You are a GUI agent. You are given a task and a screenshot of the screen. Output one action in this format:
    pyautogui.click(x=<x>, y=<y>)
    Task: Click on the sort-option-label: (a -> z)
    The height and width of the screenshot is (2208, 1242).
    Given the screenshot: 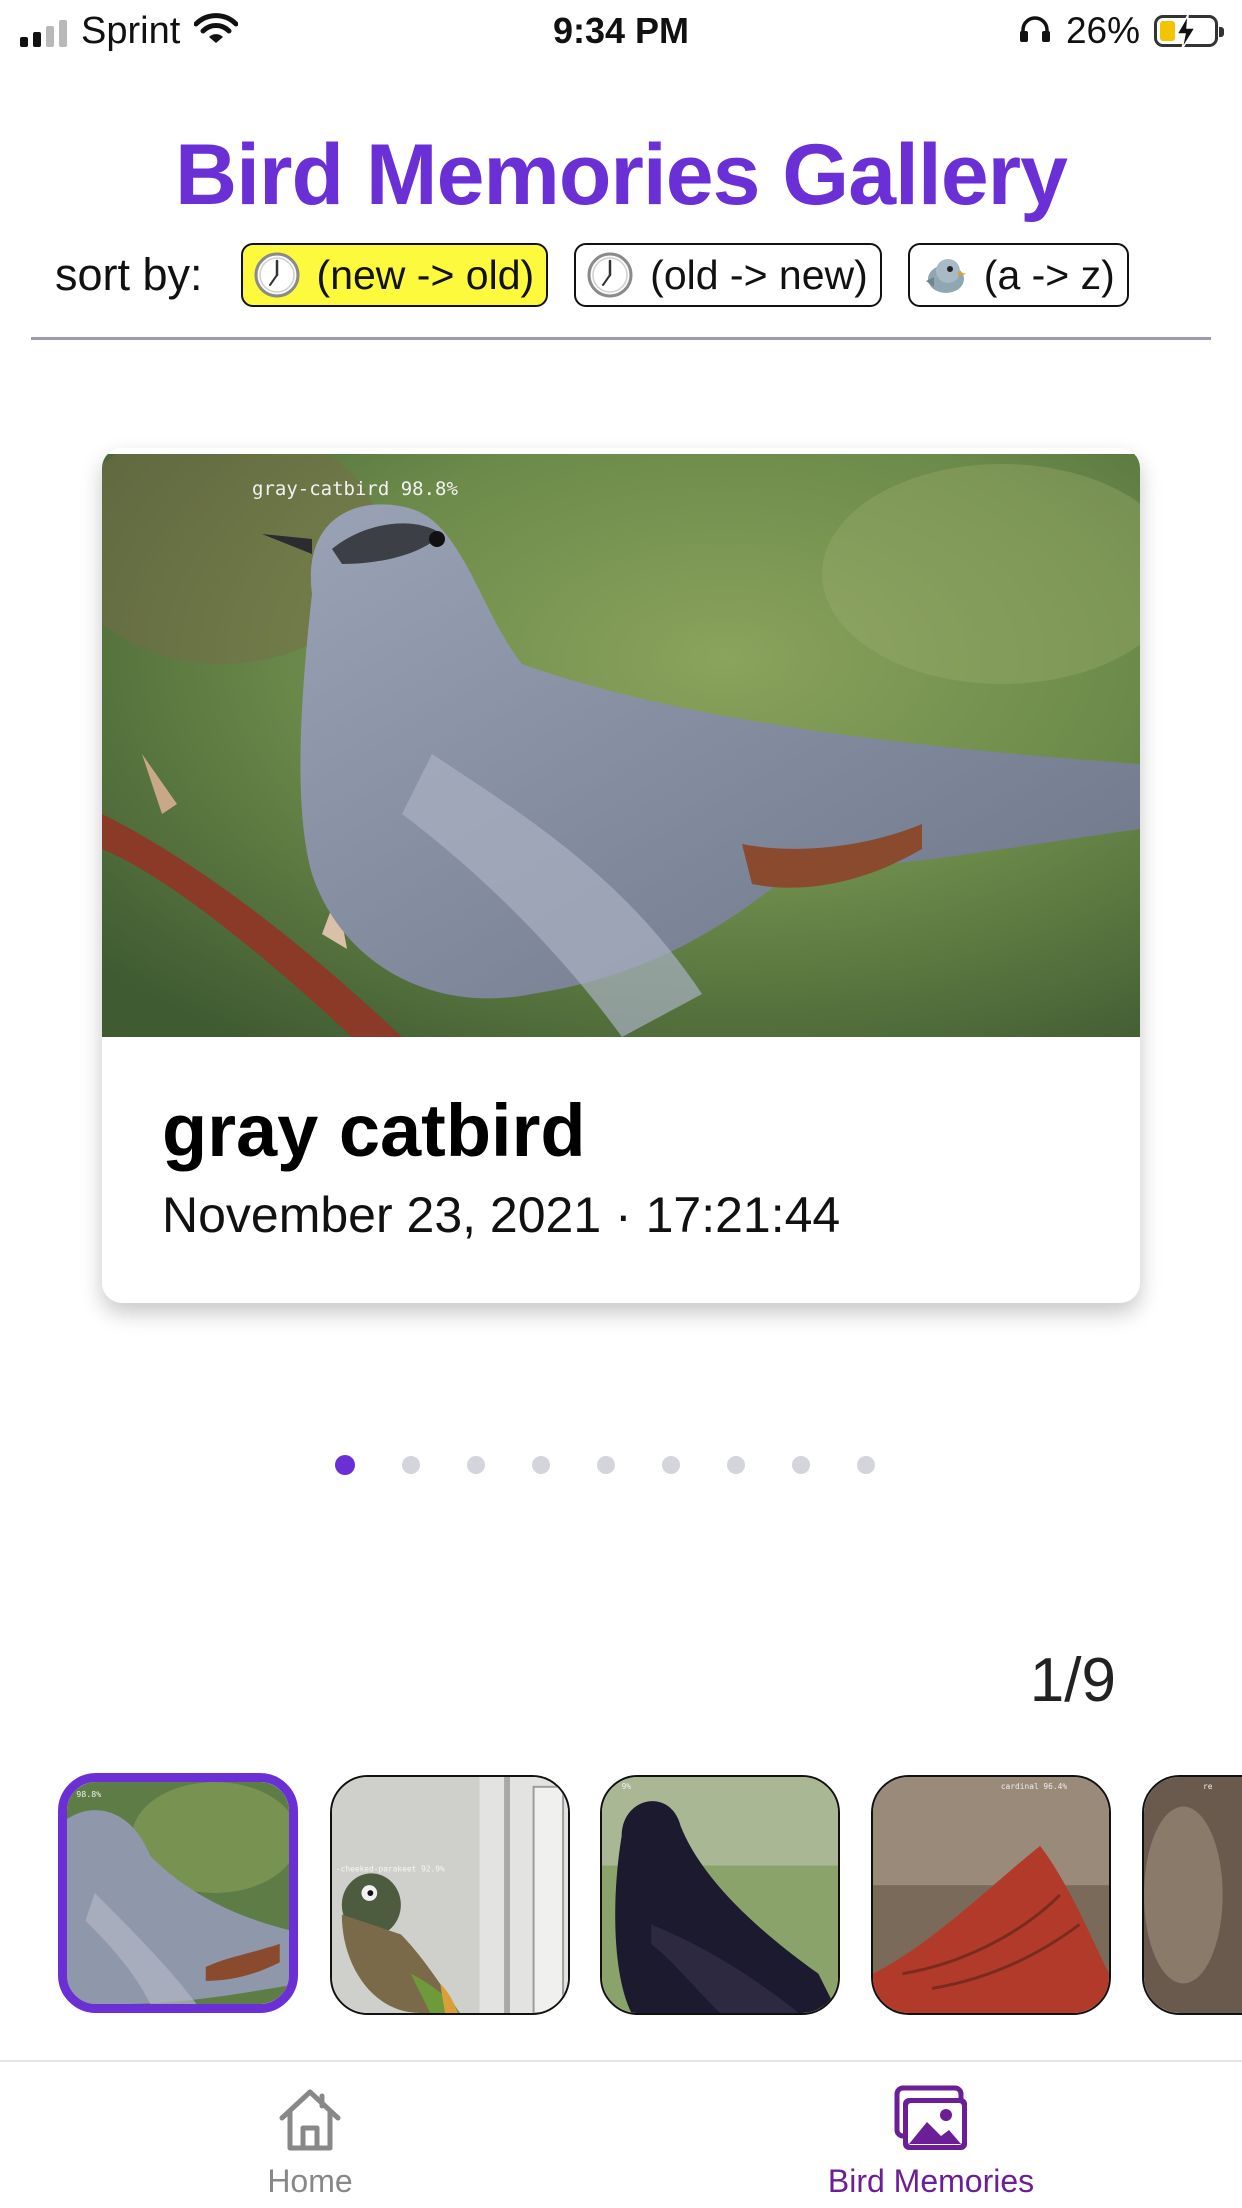 What is the action you would take?
    pyautogui.click(x=1049, y=274)
    